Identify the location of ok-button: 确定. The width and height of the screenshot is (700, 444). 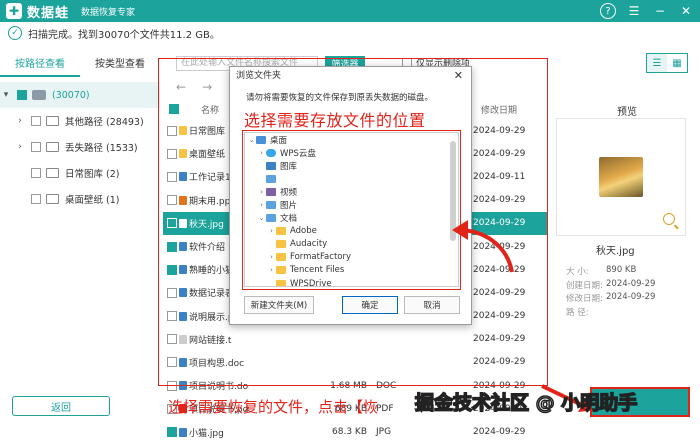
(370, 305).